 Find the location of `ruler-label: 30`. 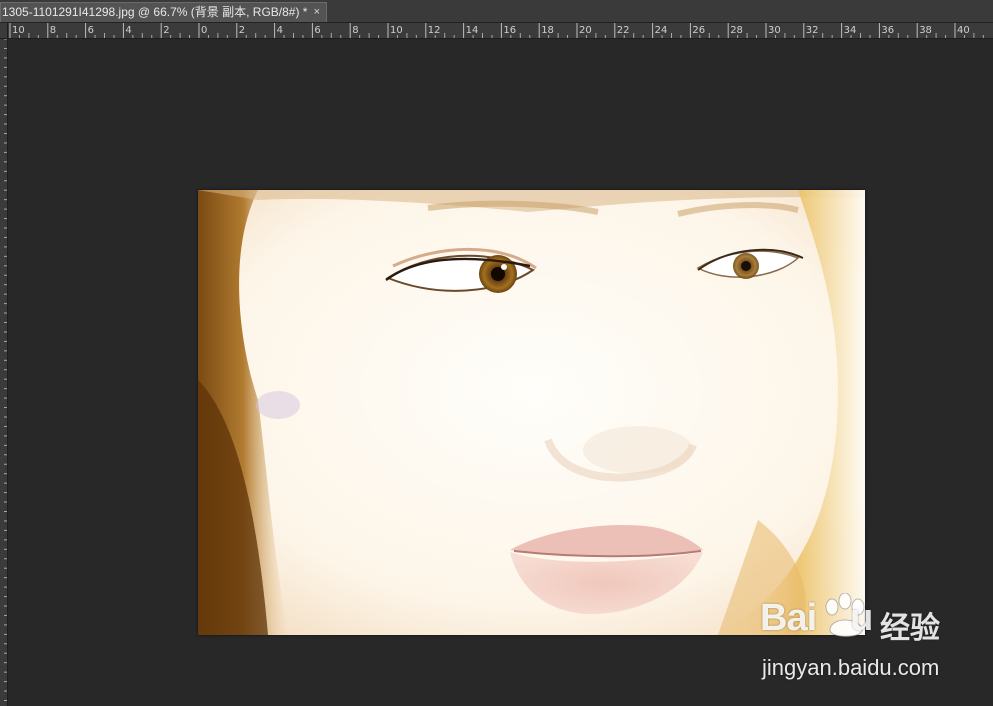

ruler-label: 30 is located at coordinates (774, 30).